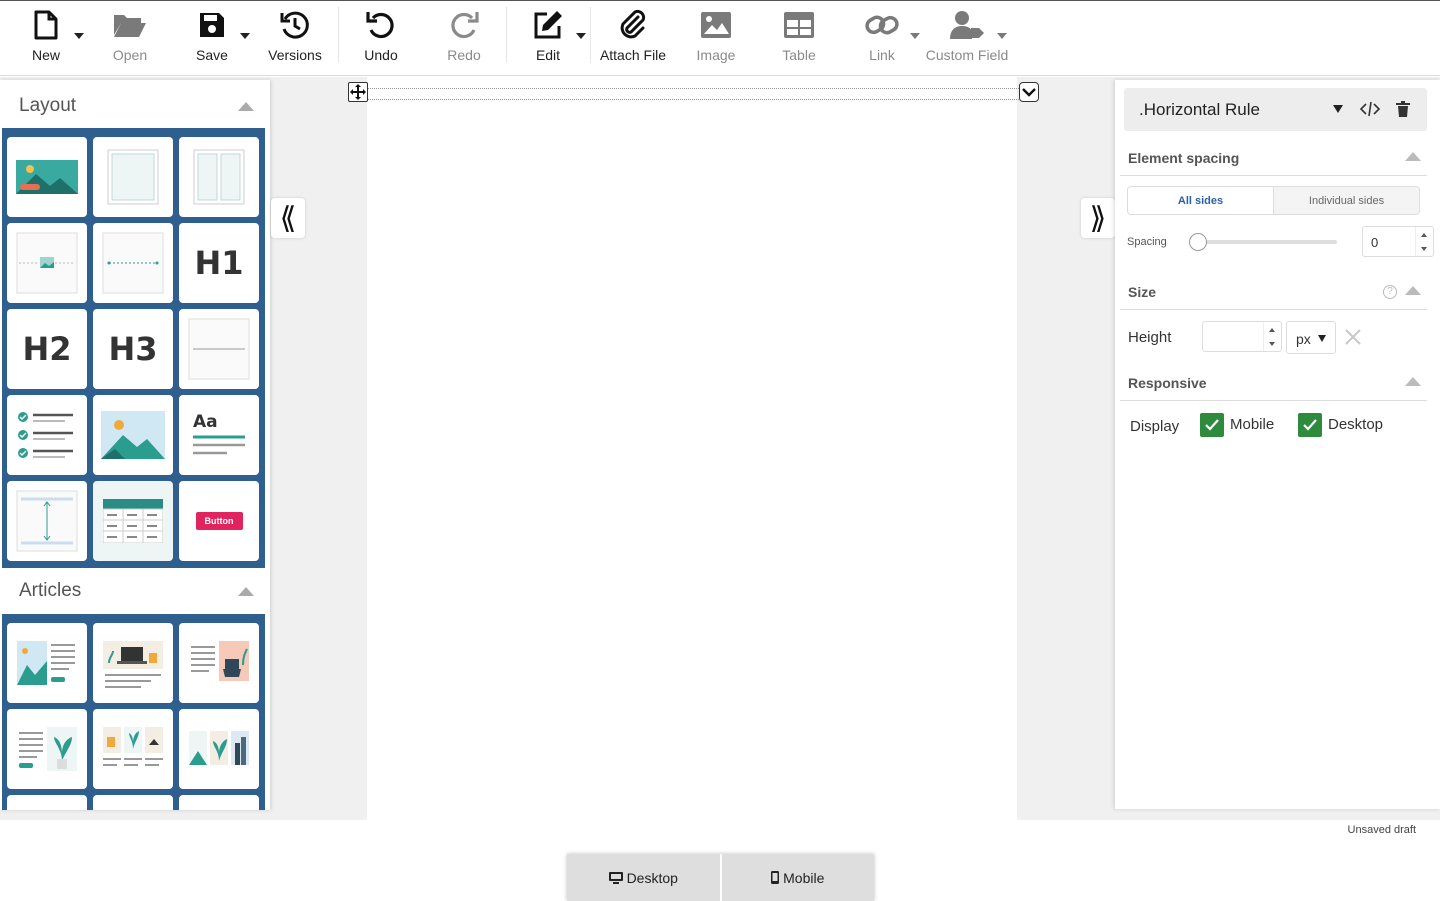 Image resolution: width=1440 pixels, height=901 pixels. I want to click on move-handle-icon, so click(358, 92).